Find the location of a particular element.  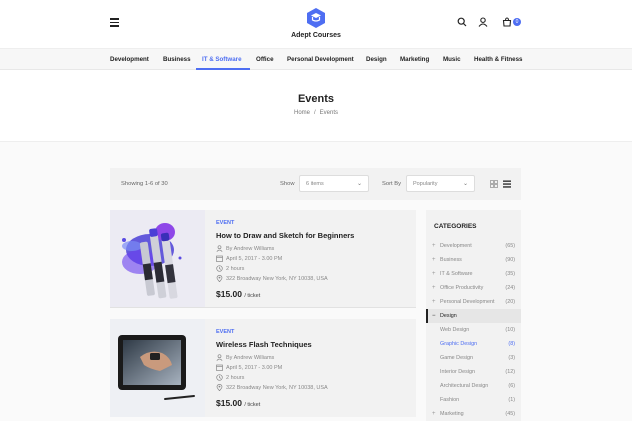

list-view-icon is located at coordinates (507, 184).